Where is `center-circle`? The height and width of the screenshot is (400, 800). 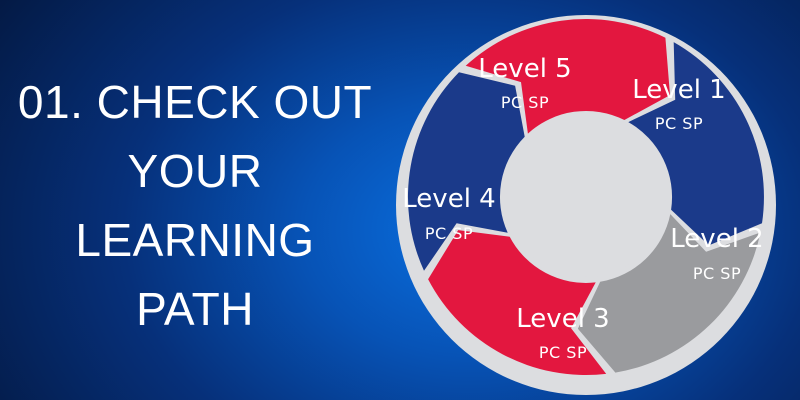
center-circle is located at coordinates (586, 197).